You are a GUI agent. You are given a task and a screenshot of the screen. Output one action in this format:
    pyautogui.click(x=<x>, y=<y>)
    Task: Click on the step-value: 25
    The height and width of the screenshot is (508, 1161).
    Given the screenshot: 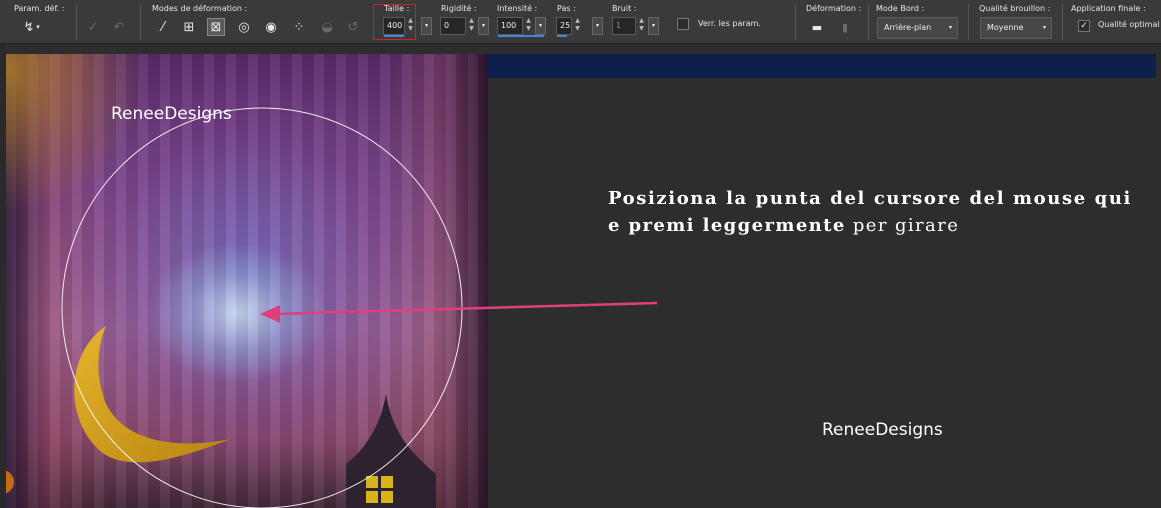 What is the action you would take?
    pyautogui.click(x=565, y=25)
    